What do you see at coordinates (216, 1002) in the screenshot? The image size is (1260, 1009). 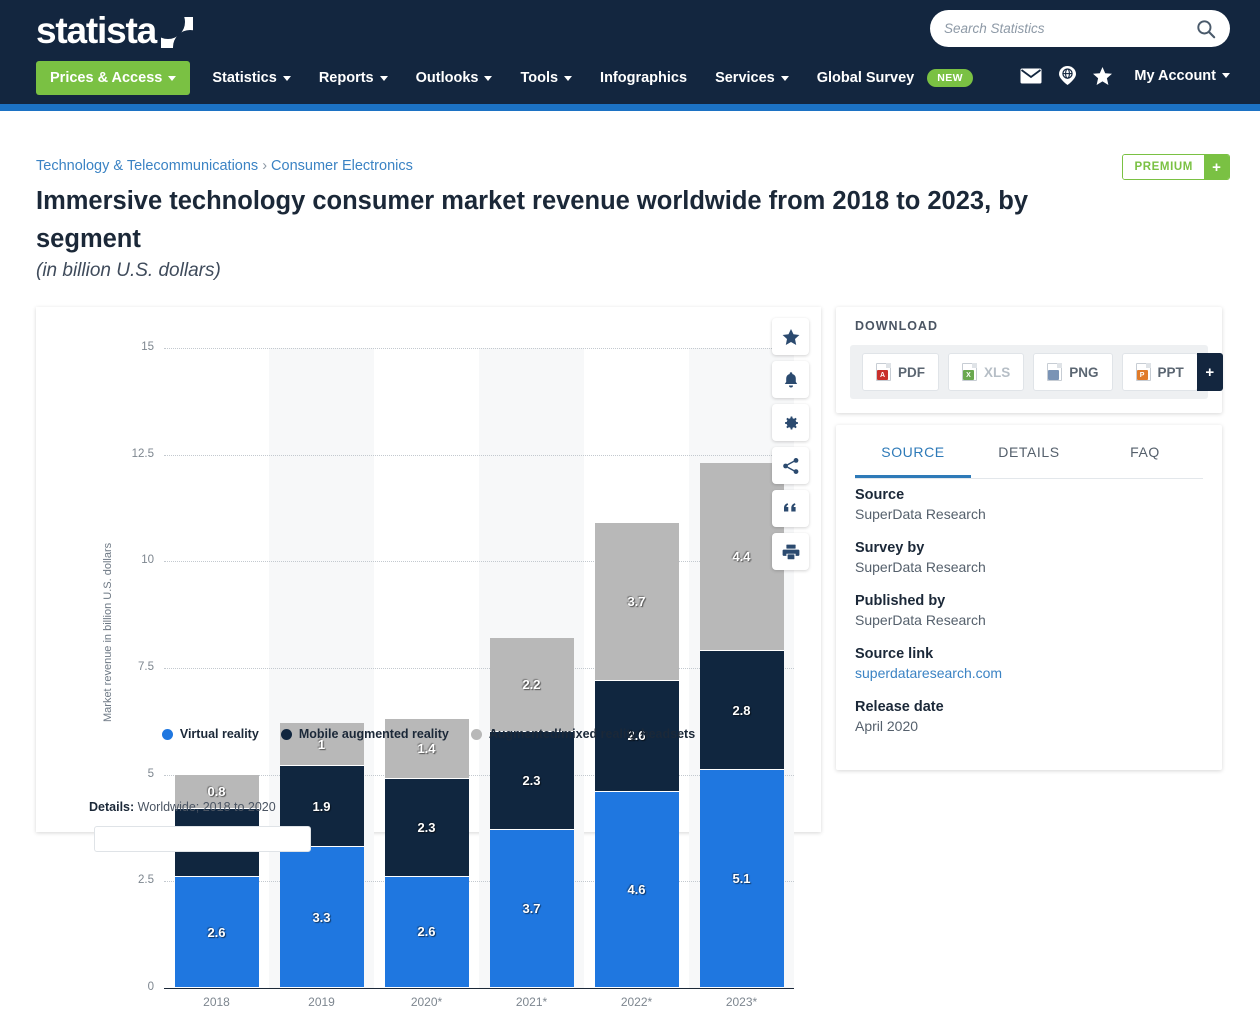 I see `x-axis-tick-label: 2018` at bounding box center [216, 1002].